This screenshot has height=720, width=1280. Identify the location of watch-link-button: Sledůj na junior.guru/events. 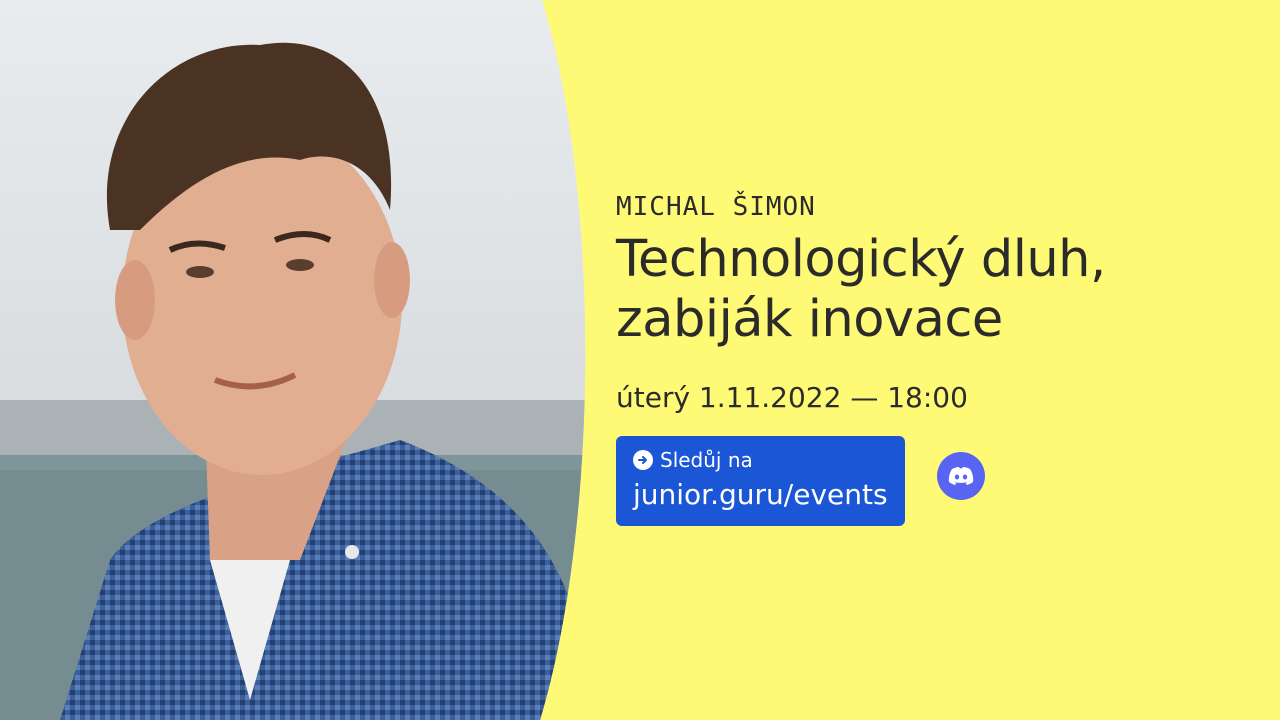
(760, 481).